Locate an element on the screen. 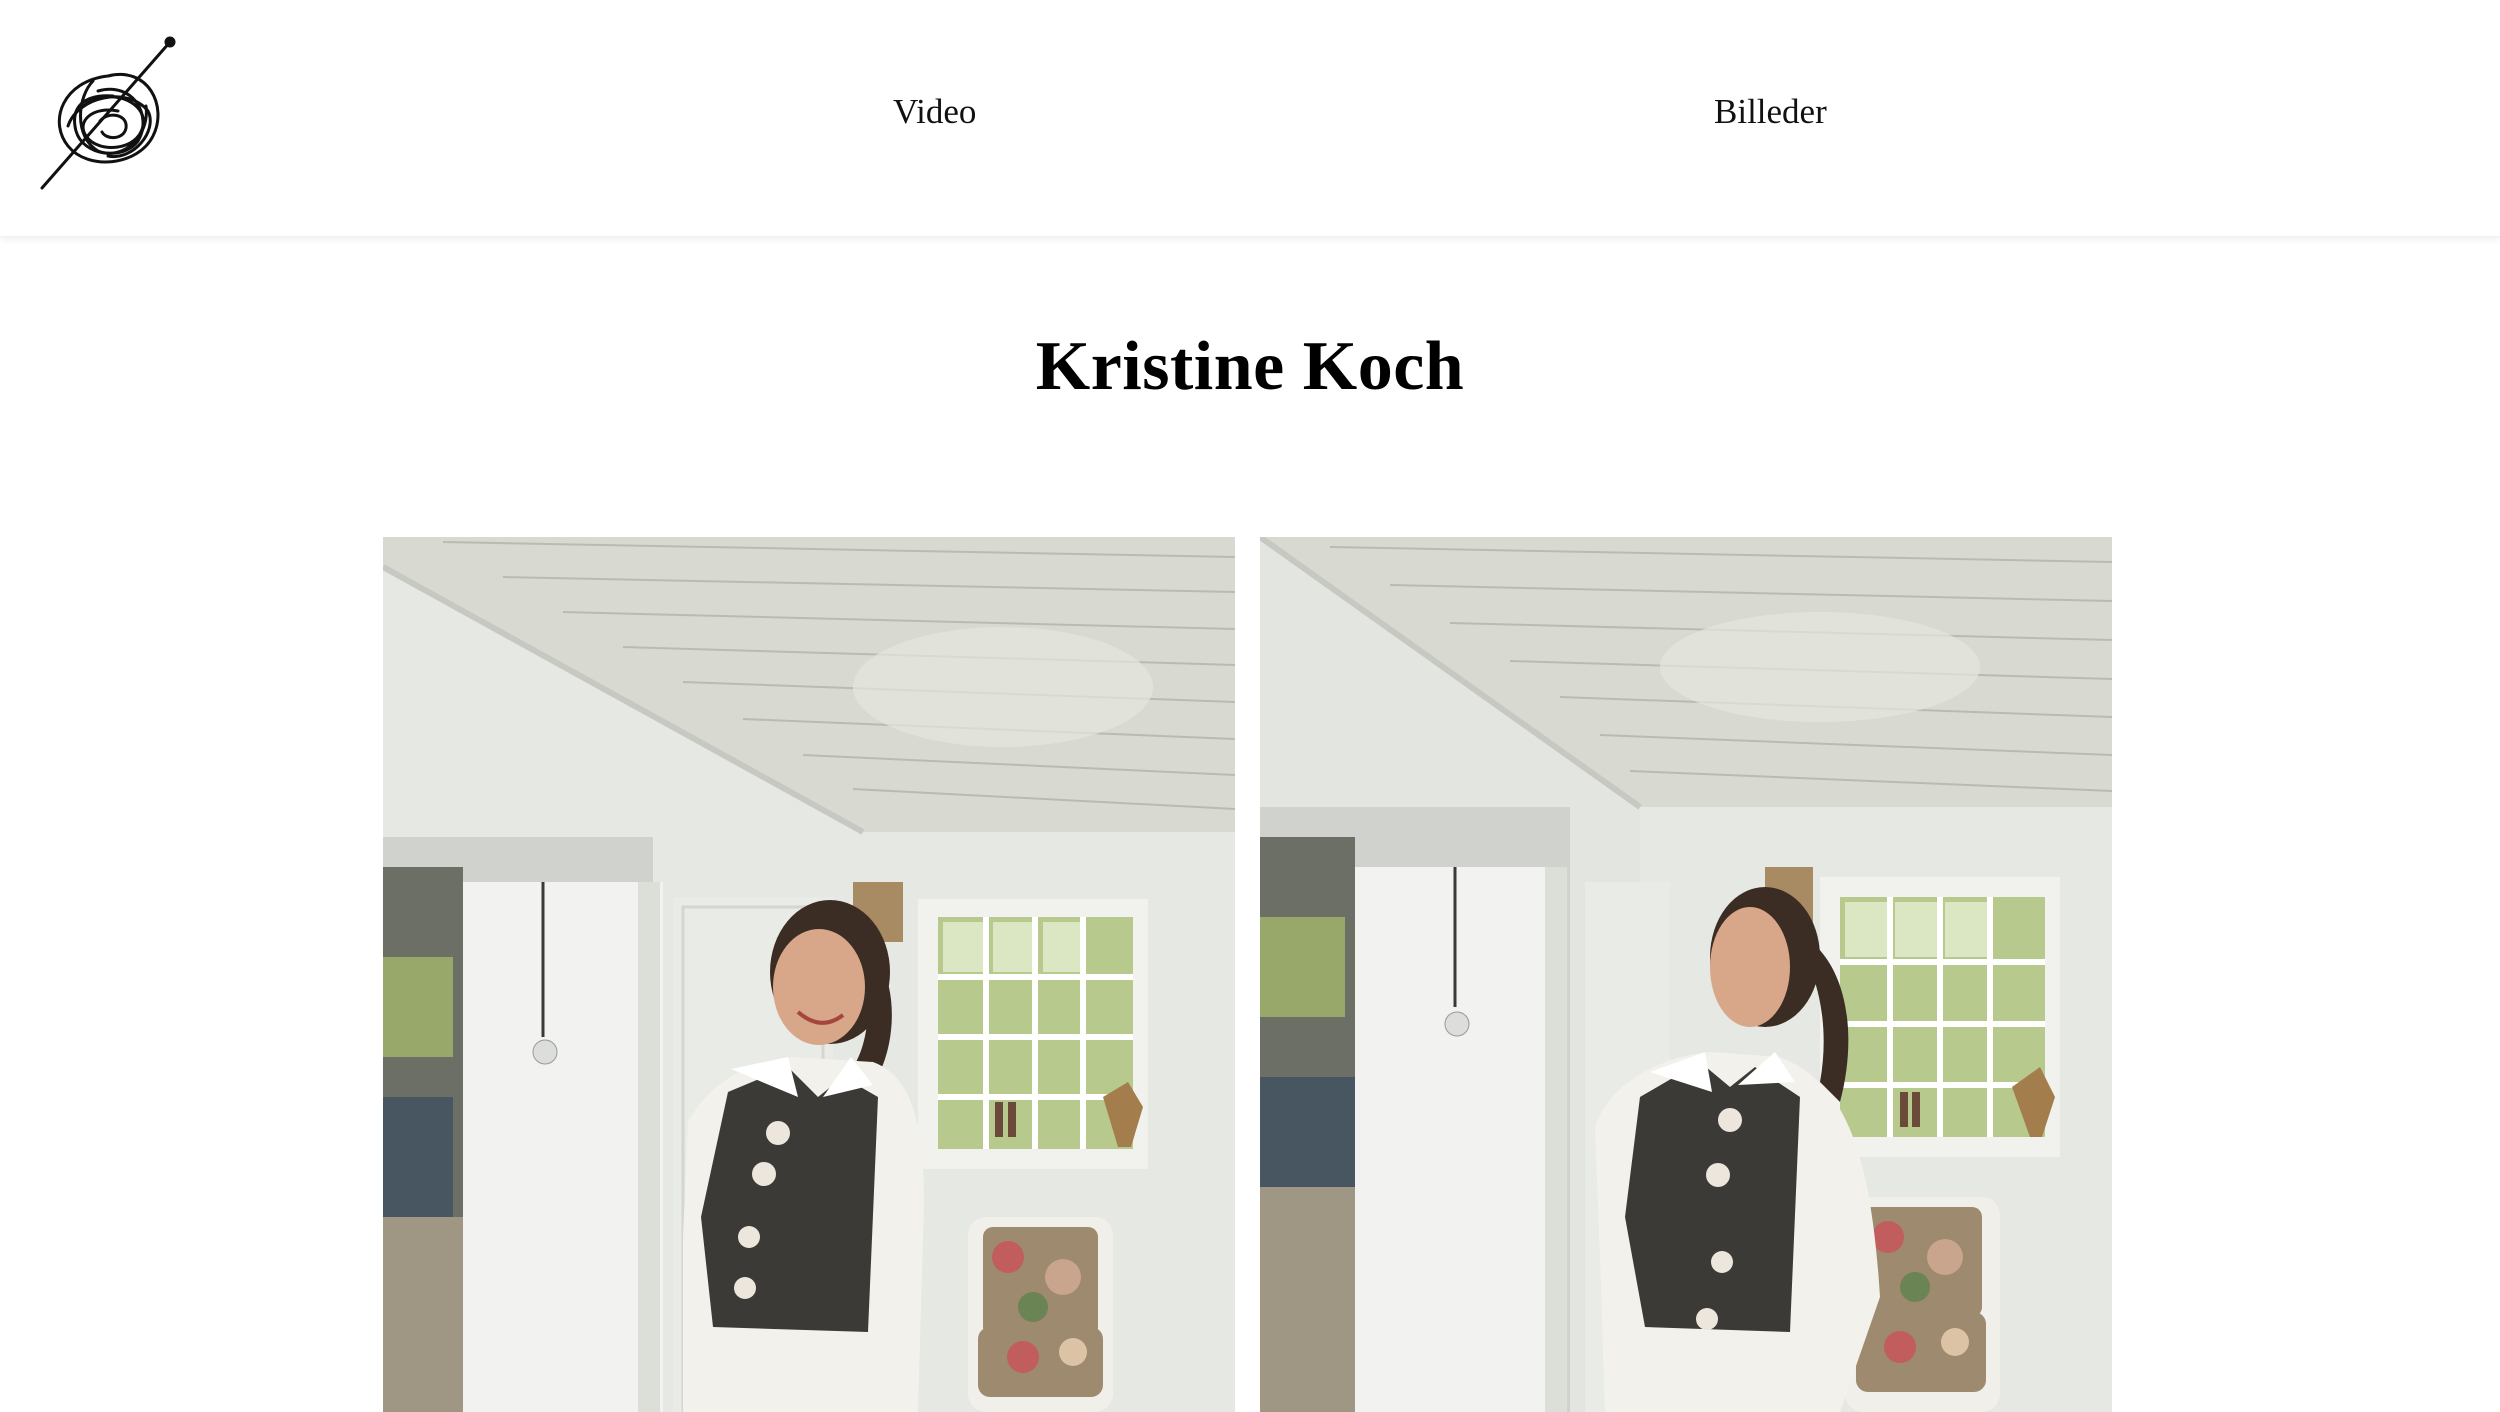 This screenshot has height=1412, width=2500. yarn-ball-logo-icon is located at coordinates (108, 113).